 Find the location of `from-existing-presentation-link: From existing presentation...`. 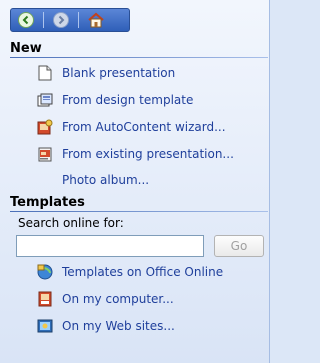

from-existing-presentation-link: From existing presentation... is located at coordinates (135, 154).